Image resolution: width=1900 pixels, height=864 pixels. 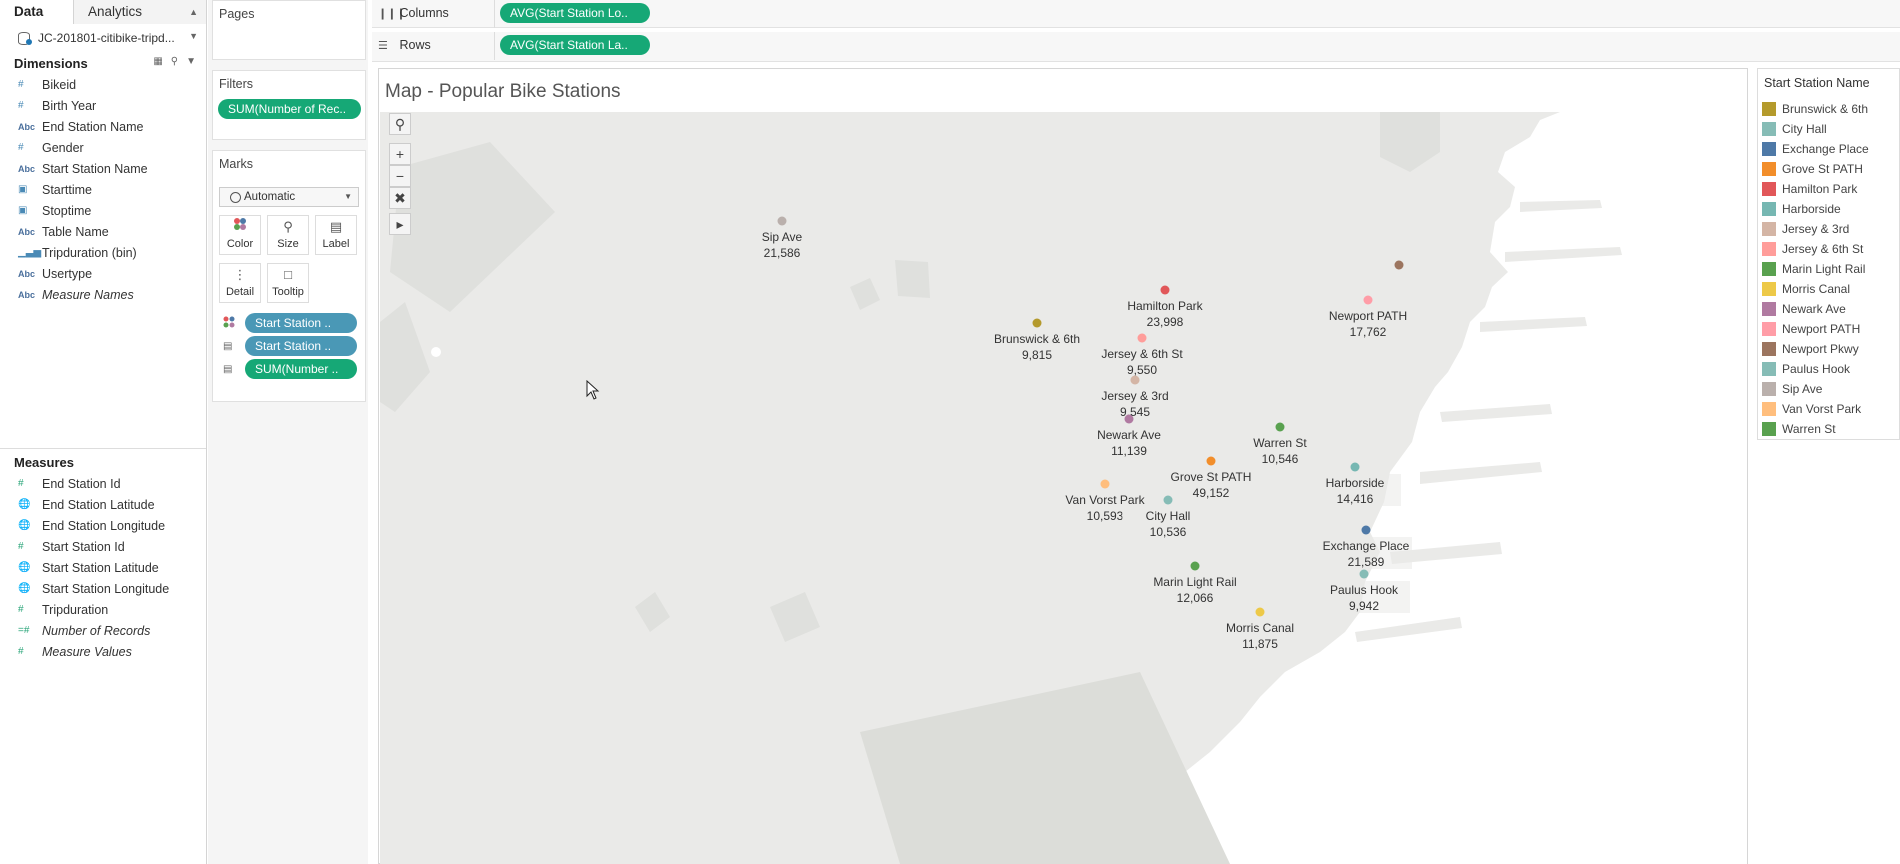 I want to click on field-number-of-records: =# Number of Records, so click(x=103, y=630).